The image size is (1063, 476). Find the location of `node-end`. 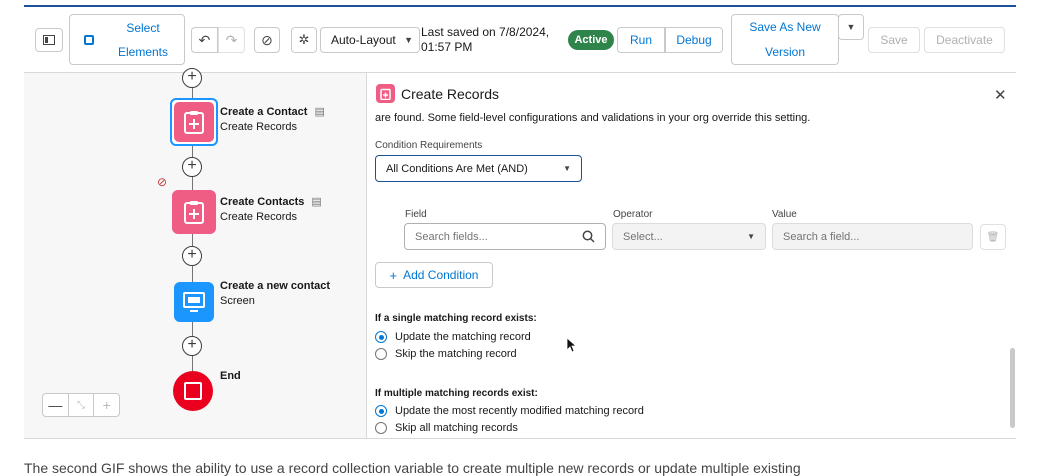

node-end is located at coordinates (193, 391).